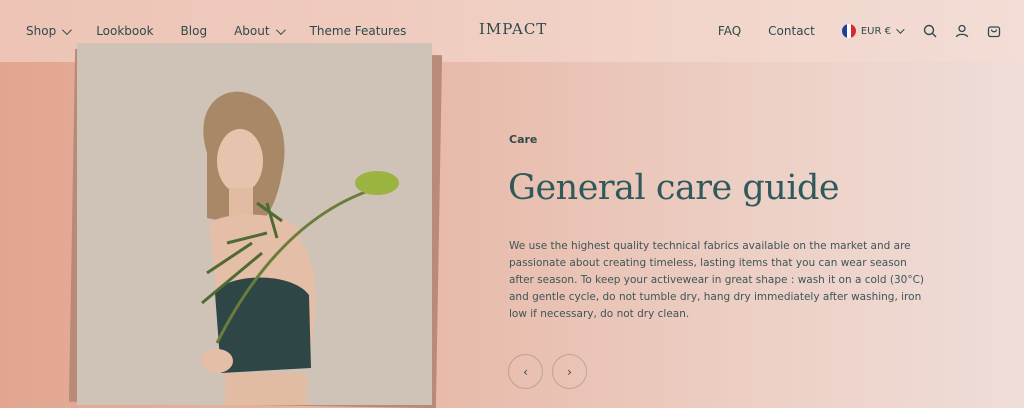 The height and width of the screenshot is (408, 1024). I want to click on nav-theme-features: Theme Features, so click(358, 31).